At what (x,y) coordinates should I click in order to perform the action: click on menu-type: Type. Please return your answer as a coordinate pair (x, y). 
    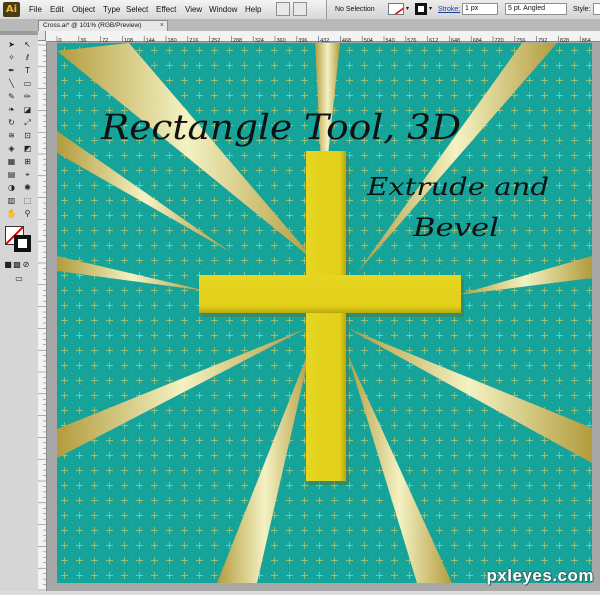
    Looking at the image, I should click on (111, 9).